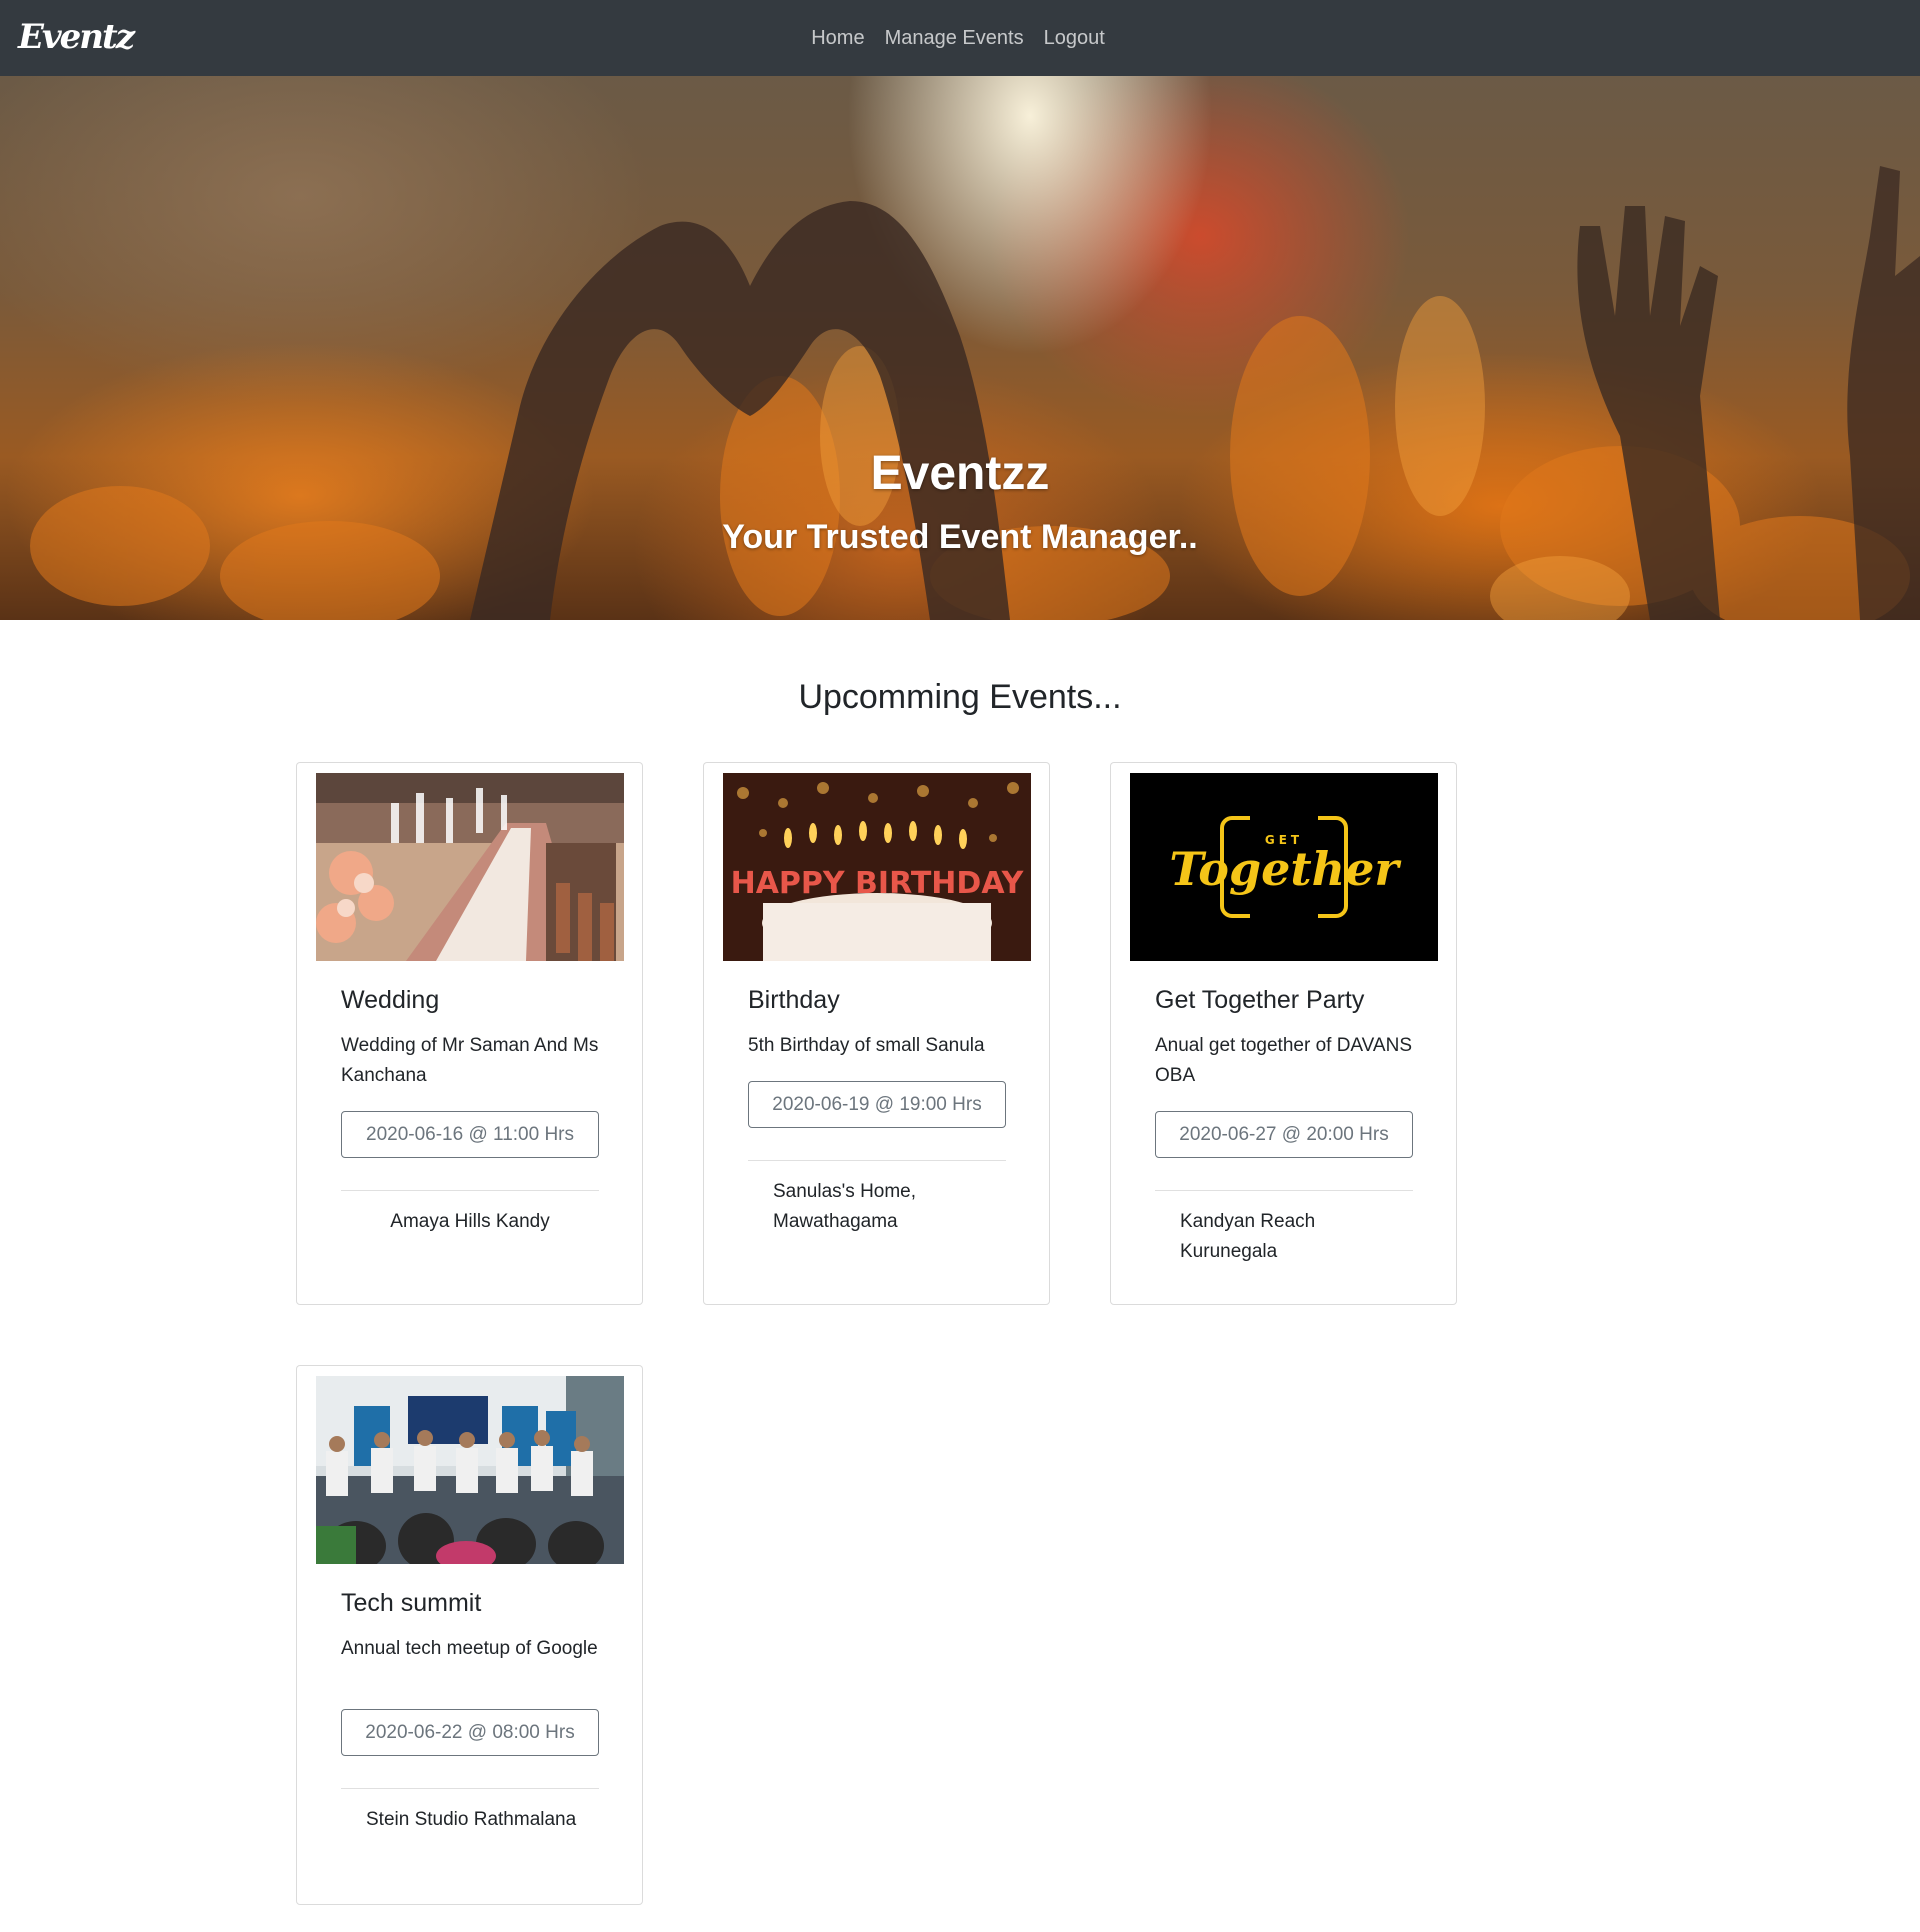 The height and width of the screenshot is (1932, 1920). Describe the element at coordinates (877, 1104) in the screenshot. I see `event-date-button: 2020-06-19 @ 19:00 Hrs` at that location.